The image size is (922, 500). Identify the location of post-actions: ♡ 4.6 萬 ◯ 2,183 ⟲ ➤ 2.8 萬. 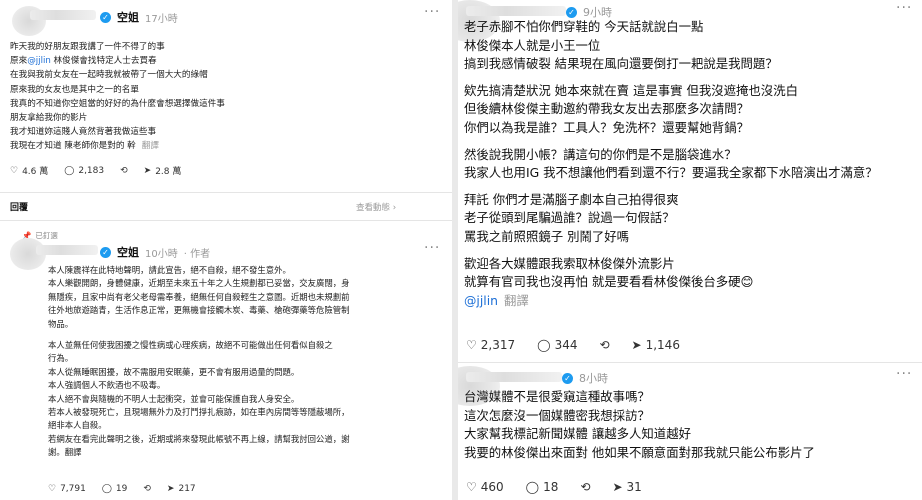
(96, 171).